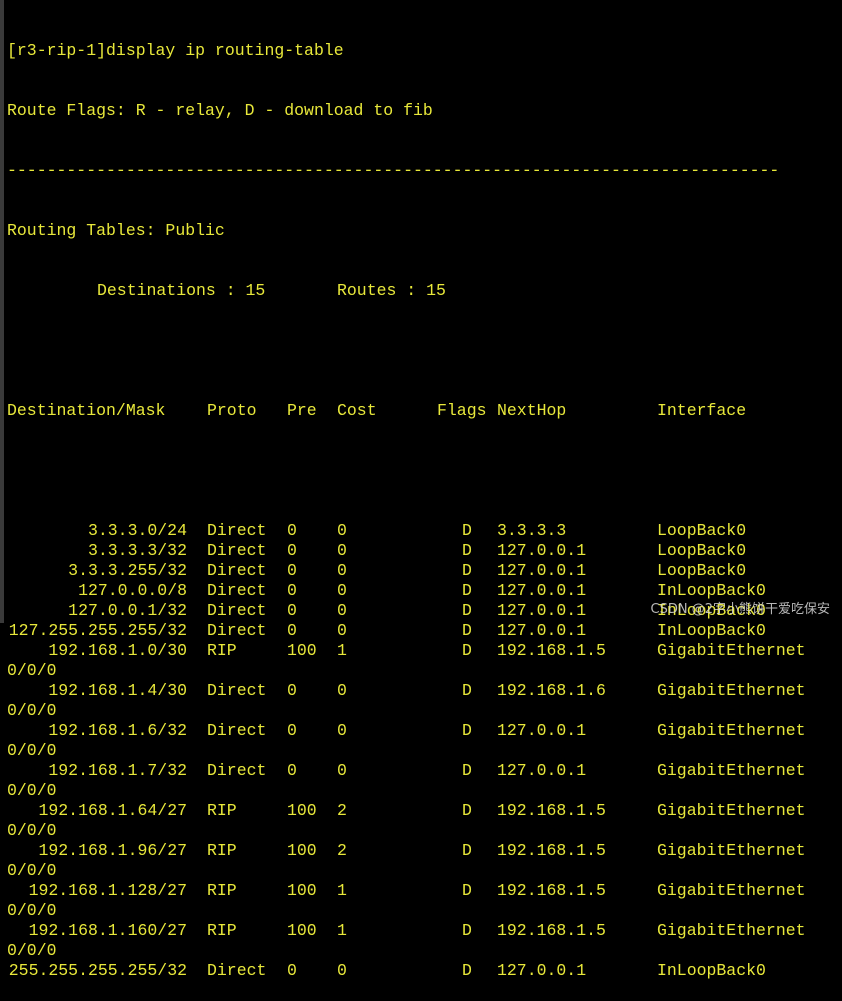 The width and height of the screenshot is (842, 1001). Describe the element at coordinates (117, 690) in the screenshot. I see `route-destination: 192.168.1.4/30` at that location.